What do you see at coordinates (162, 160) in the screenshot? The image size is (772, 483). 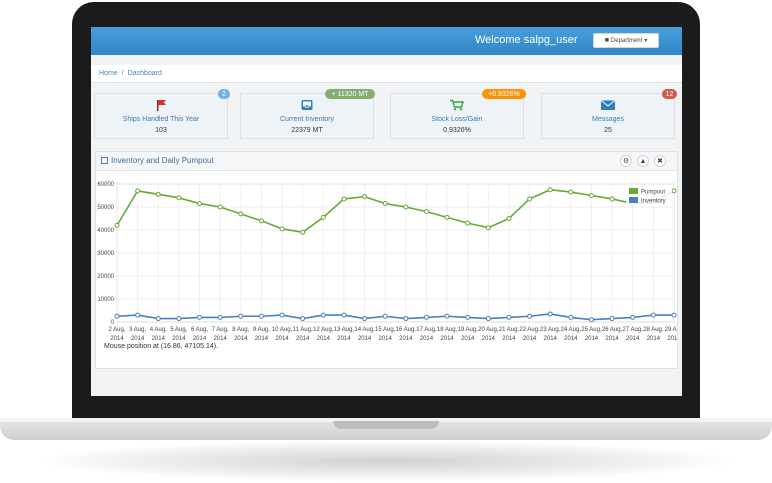 I see `widget-title: Inventory and Daily Pumpout` at bounding box center [162, 160].